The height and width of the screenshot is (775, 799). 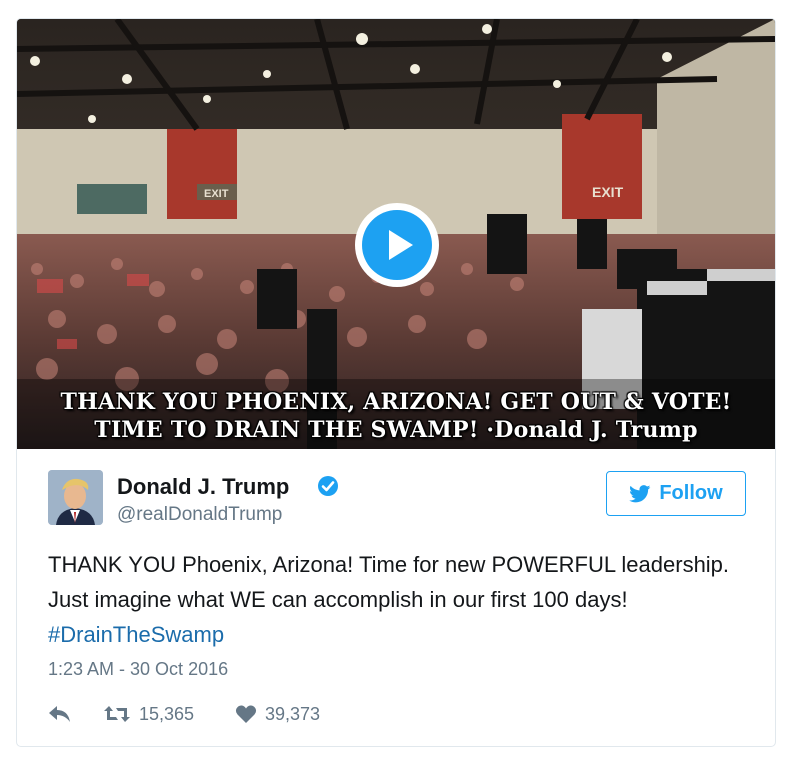 I want to click on tweet-actions: 15,365 39,373, so click(x=184, y=714).